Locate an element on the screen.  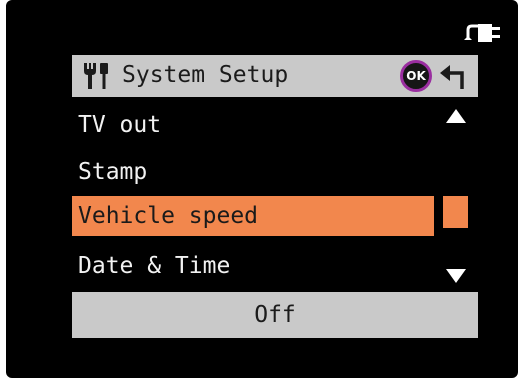
current-value-bar: Off is located at coordinates (275, 315).